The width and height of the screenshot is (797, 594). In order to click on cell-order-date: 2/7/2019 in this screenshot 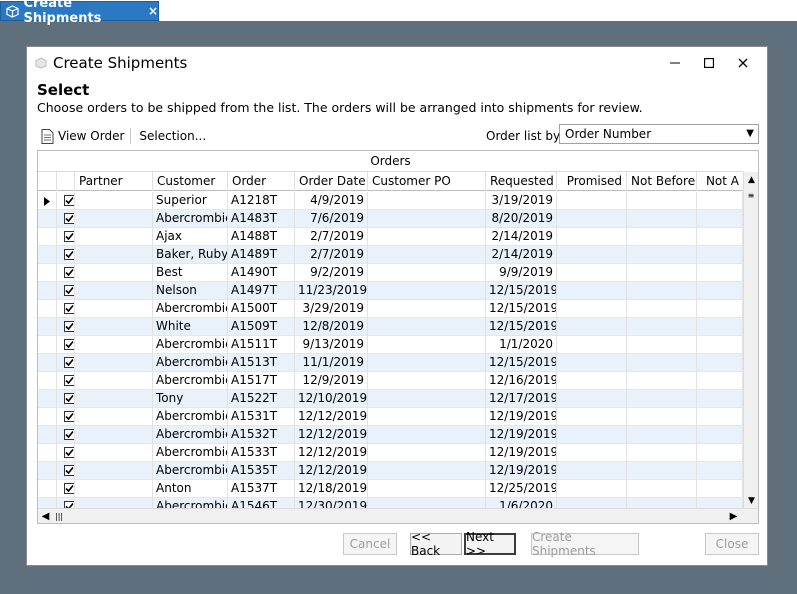, I will do `click(331, 237)`.